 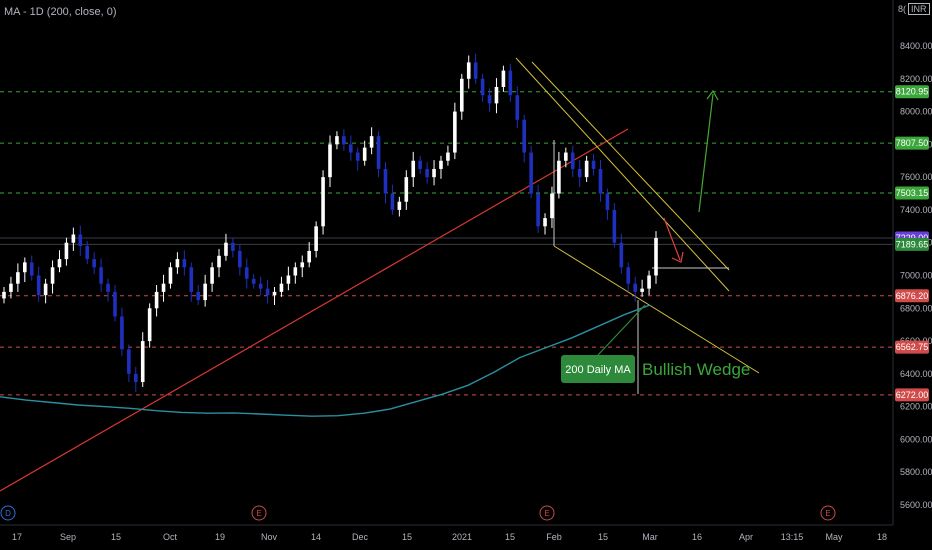 I want to click on y-tick-label: 8400.00, so click(x=916, y=46).